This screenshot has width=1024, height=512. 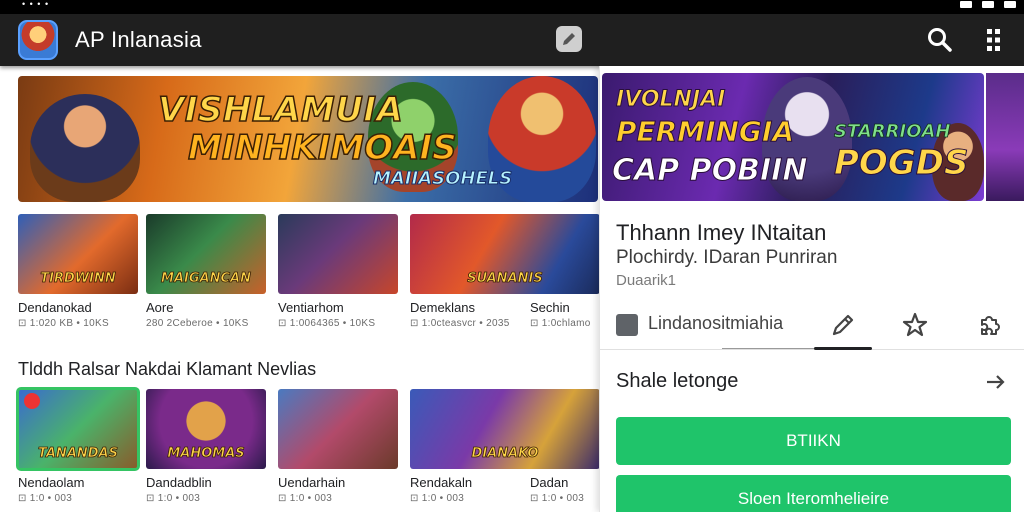 What do you see at coordinates (843, 348) in the screenshot?
I see `active-tab-indicator` at bounding box center [843, 348].